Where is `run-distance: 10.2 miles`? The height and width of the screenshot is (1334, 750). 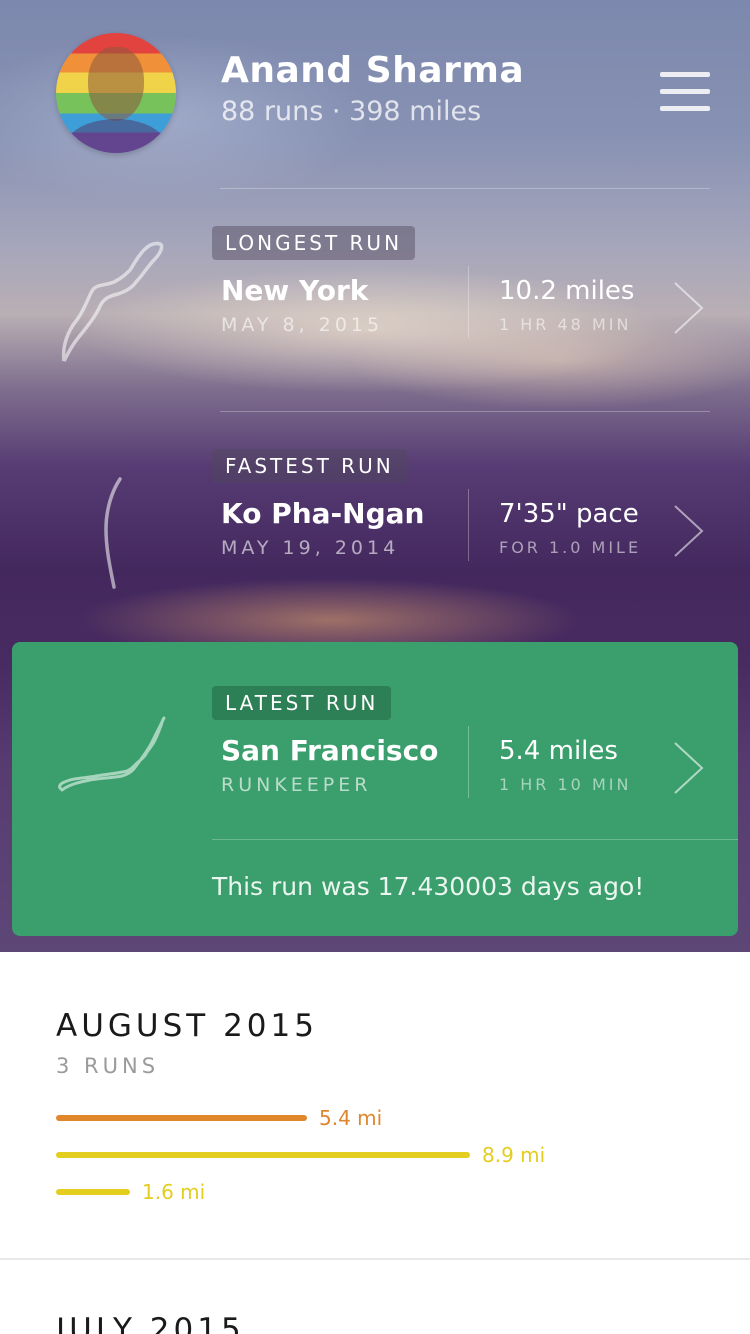 run-distance: 10.2 miles is located at coordinates (567, 291).